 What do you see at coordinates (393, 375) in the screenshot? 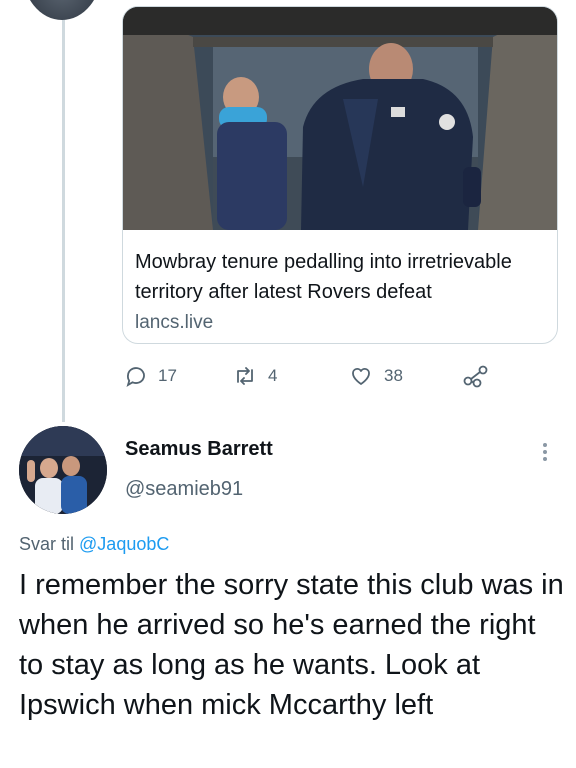
I see `like-count: 38` at bounding box center [393, 375].